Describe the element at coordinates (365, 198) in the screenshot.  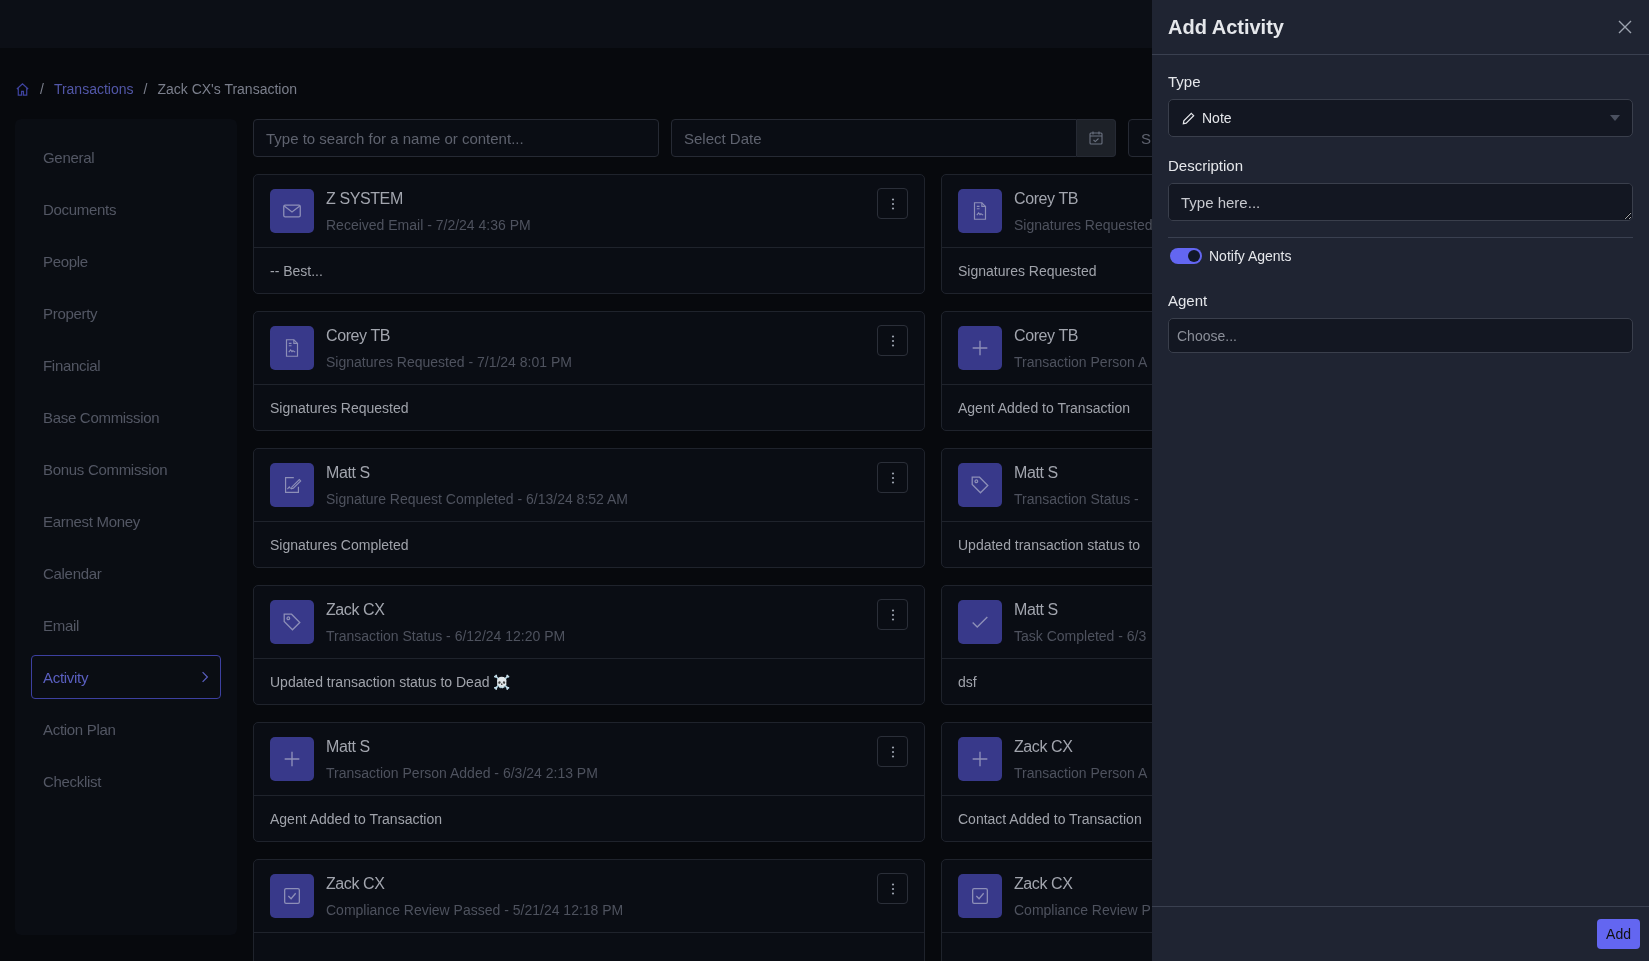
I see `author-name: Z SYSTEM` at that location.